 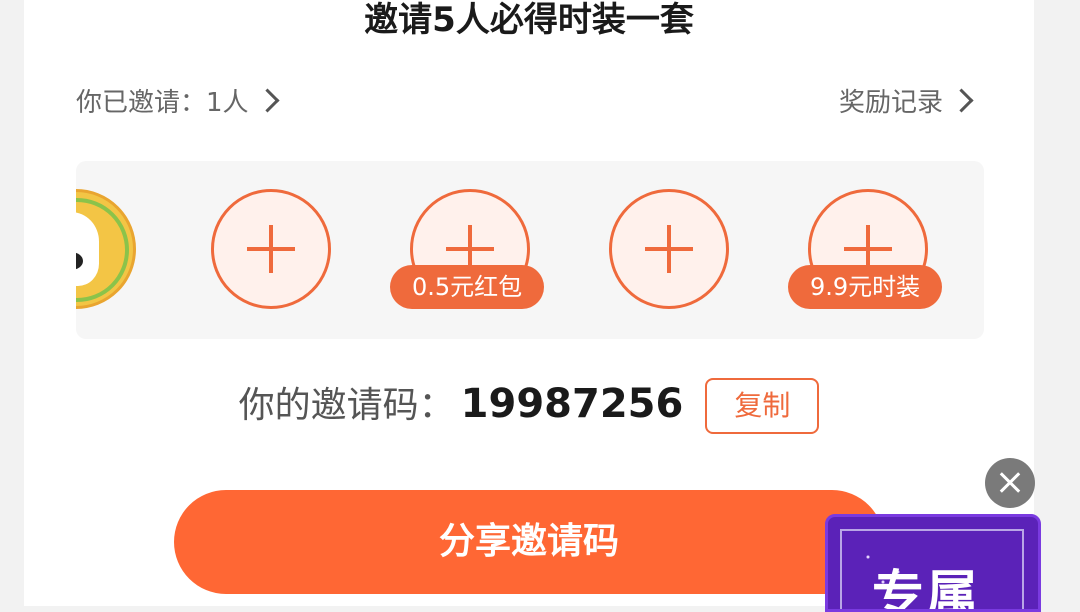 What do you see at coordinates (572, 404) in the screenshot?
I see `invite-code-value: 19987256` at bounding box center [572, 404].